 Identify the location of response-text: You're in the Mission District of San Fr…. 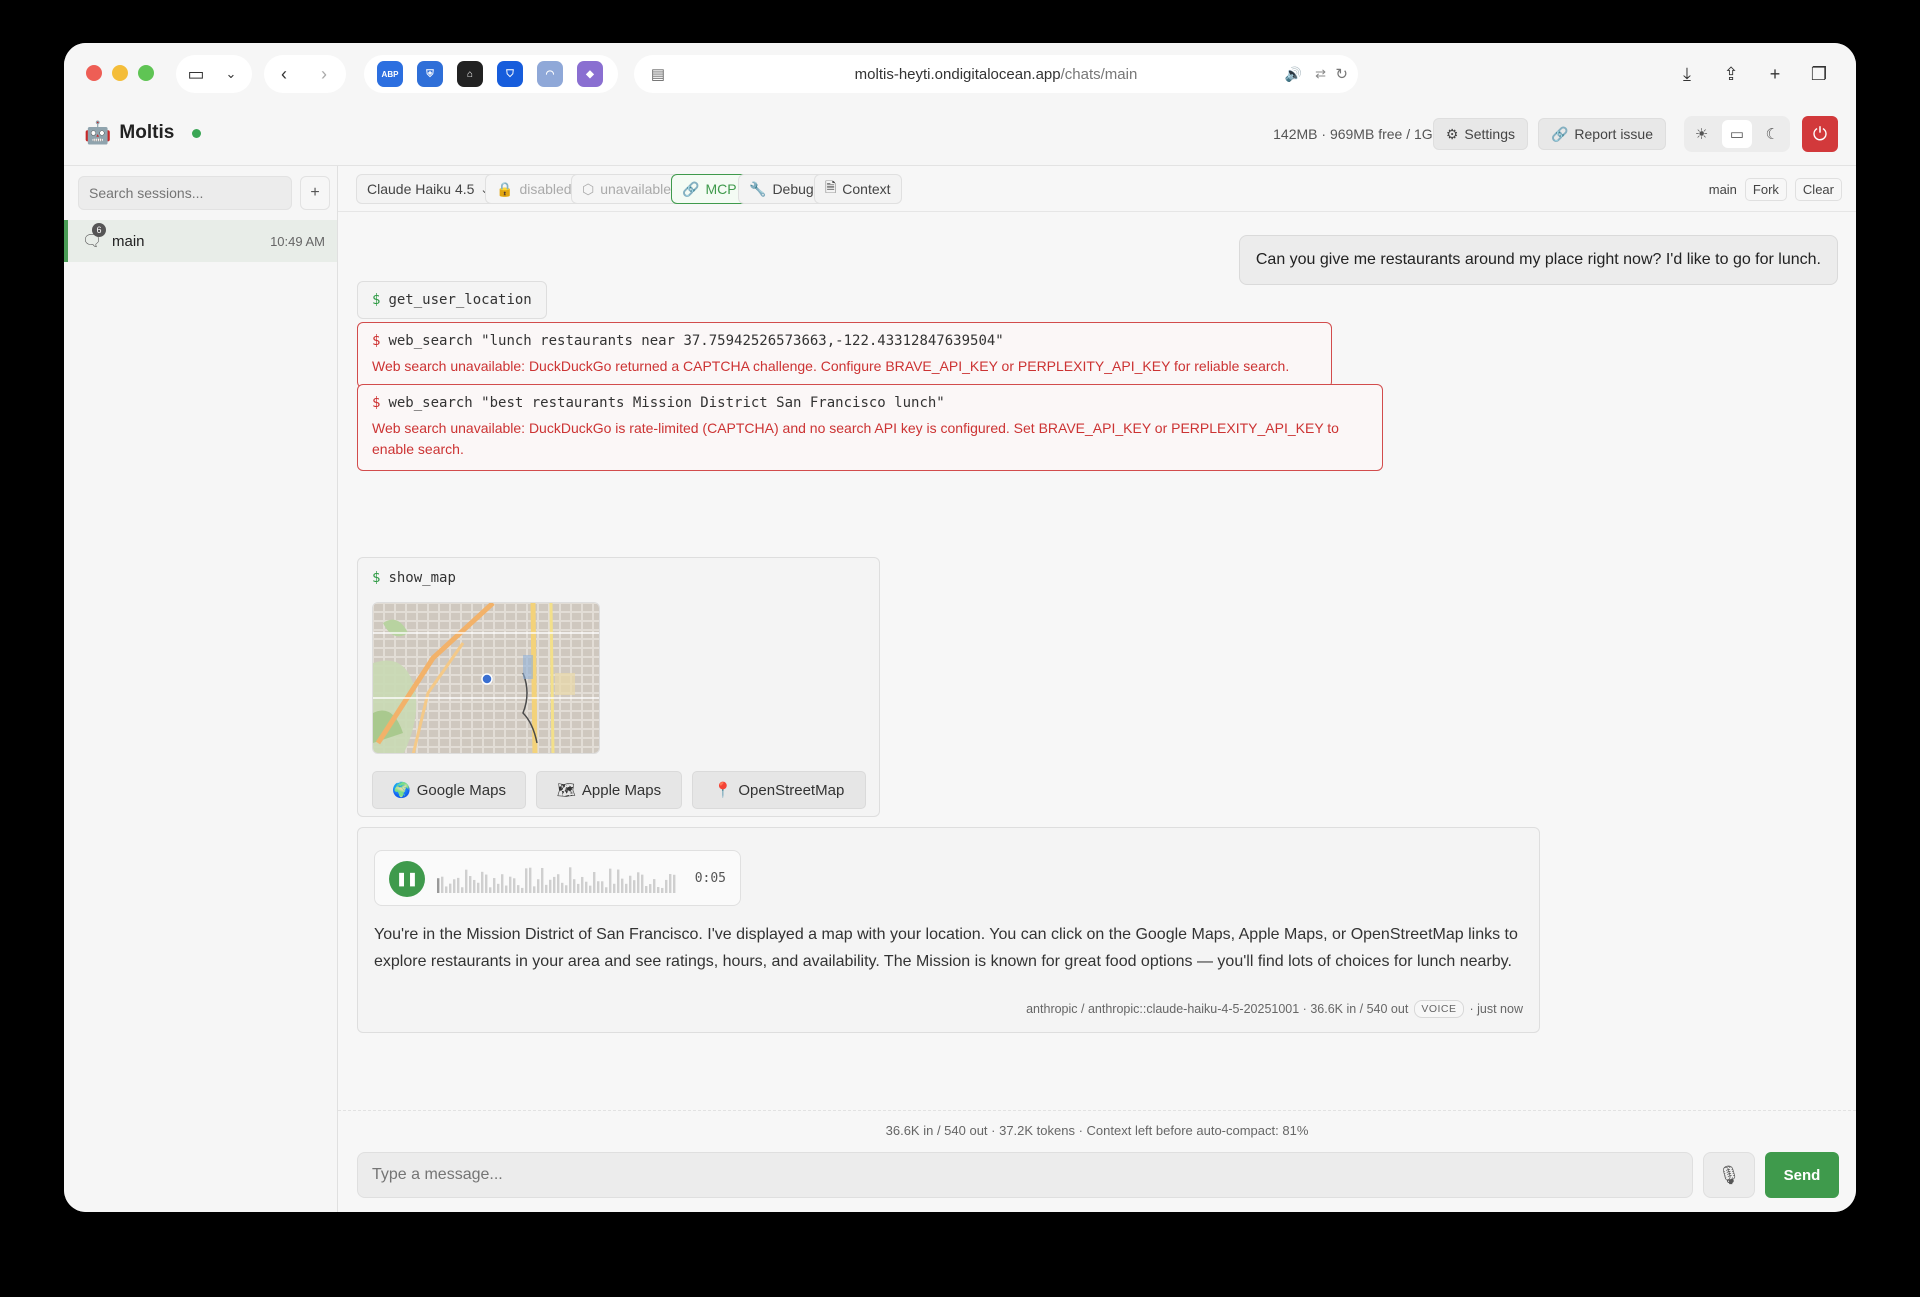
(946, 948).